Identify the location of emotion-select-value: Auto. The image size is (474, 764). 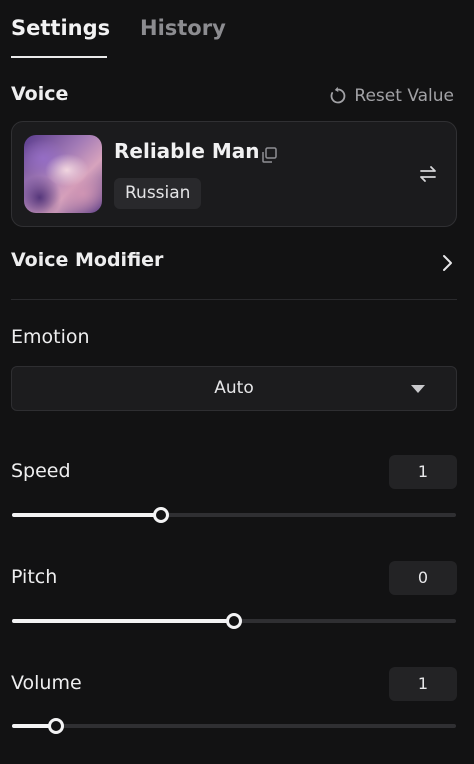
(234, 388).